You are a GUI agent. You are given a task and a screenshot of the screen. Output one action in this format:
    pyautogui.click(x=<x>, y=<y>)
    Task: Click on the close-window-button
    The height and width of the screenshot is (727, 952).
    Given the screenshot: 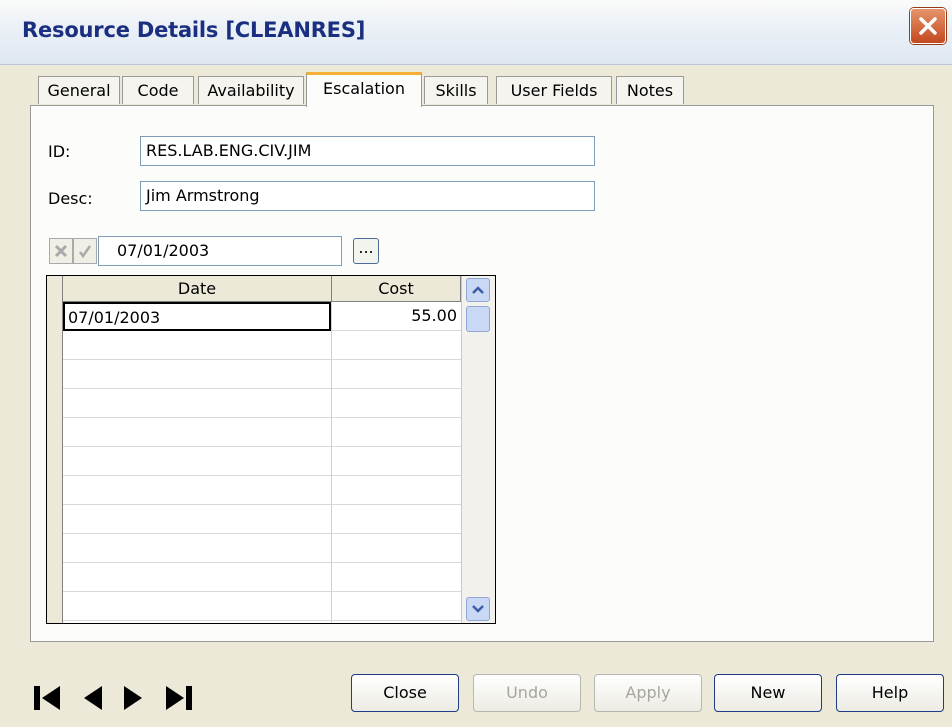 What is the action you would take?
    pyautogui.click(x=928, y=26)
    